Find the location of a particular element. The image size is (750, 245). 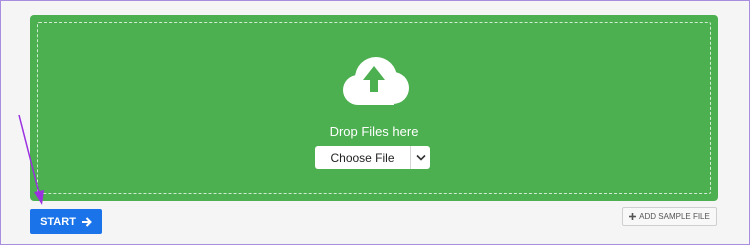

cloud-upload-icon is located at coordinates (376, 81).